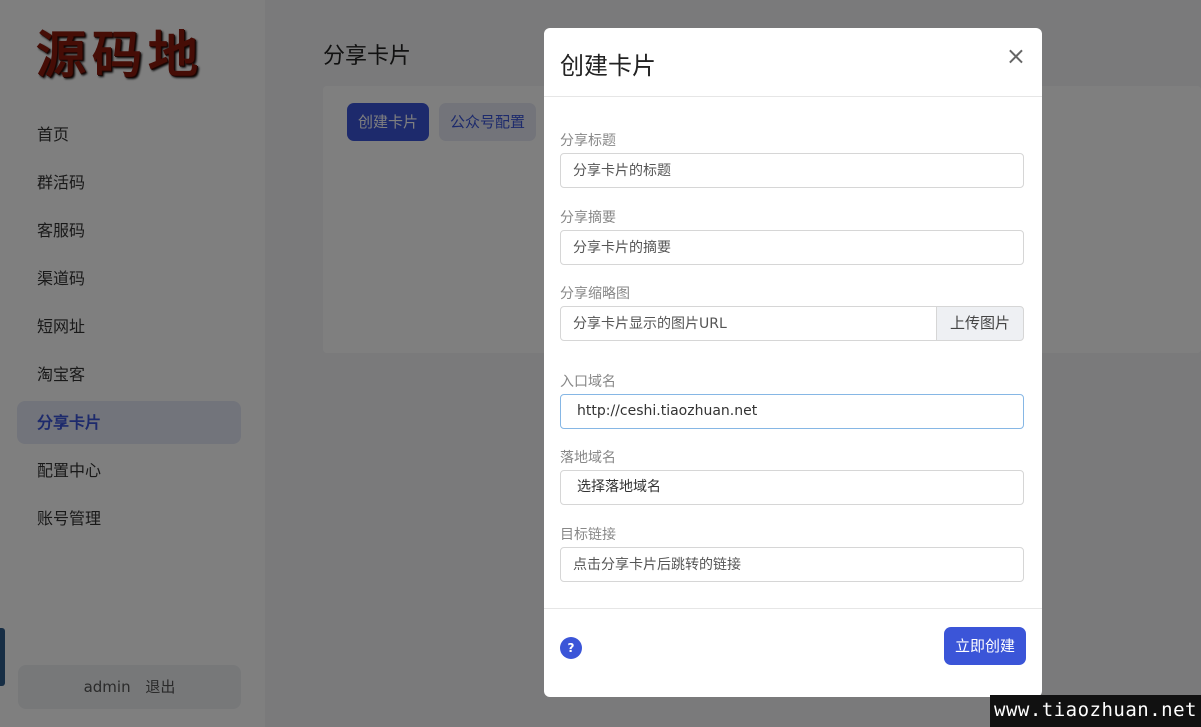  What do you see at coordinates (792, 170) in the screenshot?
I see `share-title-input` at bounding box center [792, 170].